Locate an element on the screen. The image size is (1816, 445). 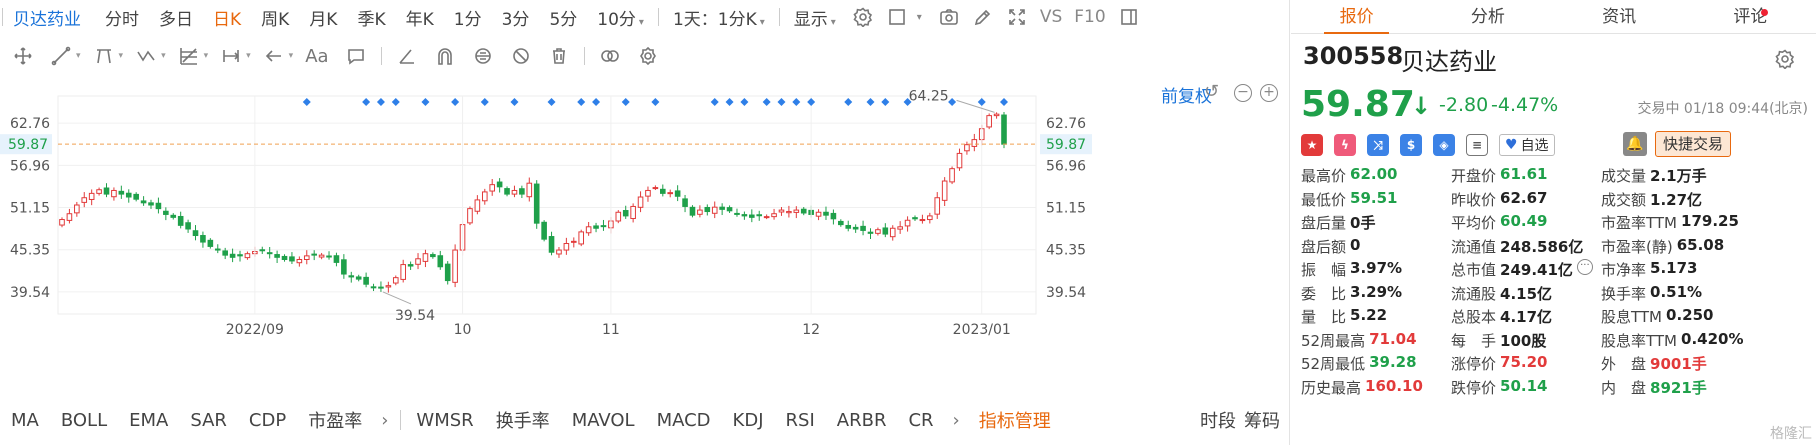
stat-cell: 振 幅 3.97% is located at coordinates (1376, 269).